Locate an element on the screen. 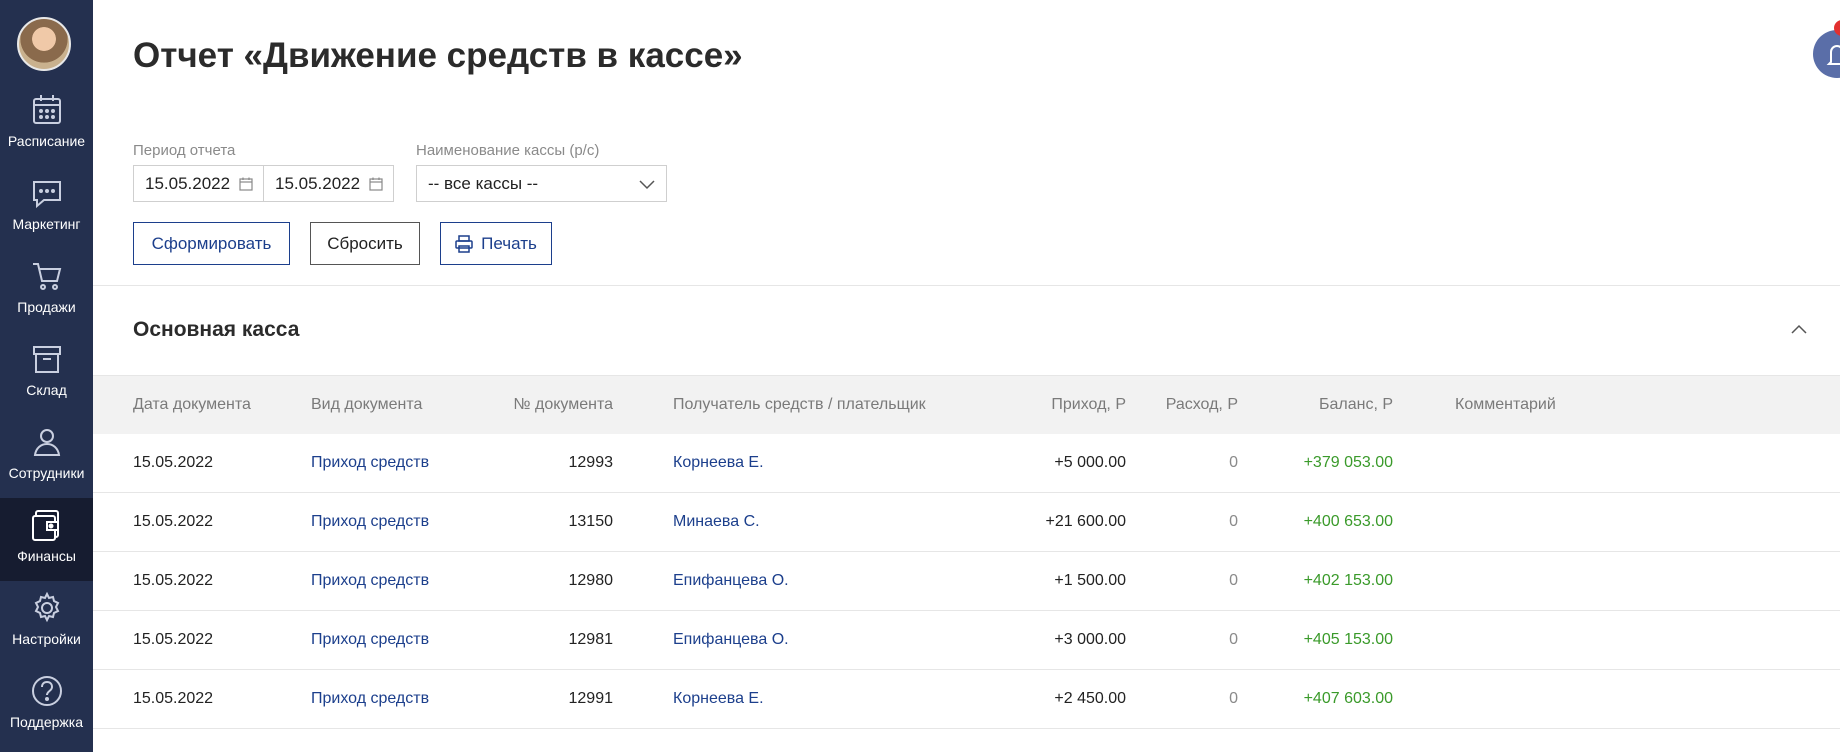 The image size is (1840, 752). sidebar-item-warehouse: Склад is located at coordinates (46, 373).